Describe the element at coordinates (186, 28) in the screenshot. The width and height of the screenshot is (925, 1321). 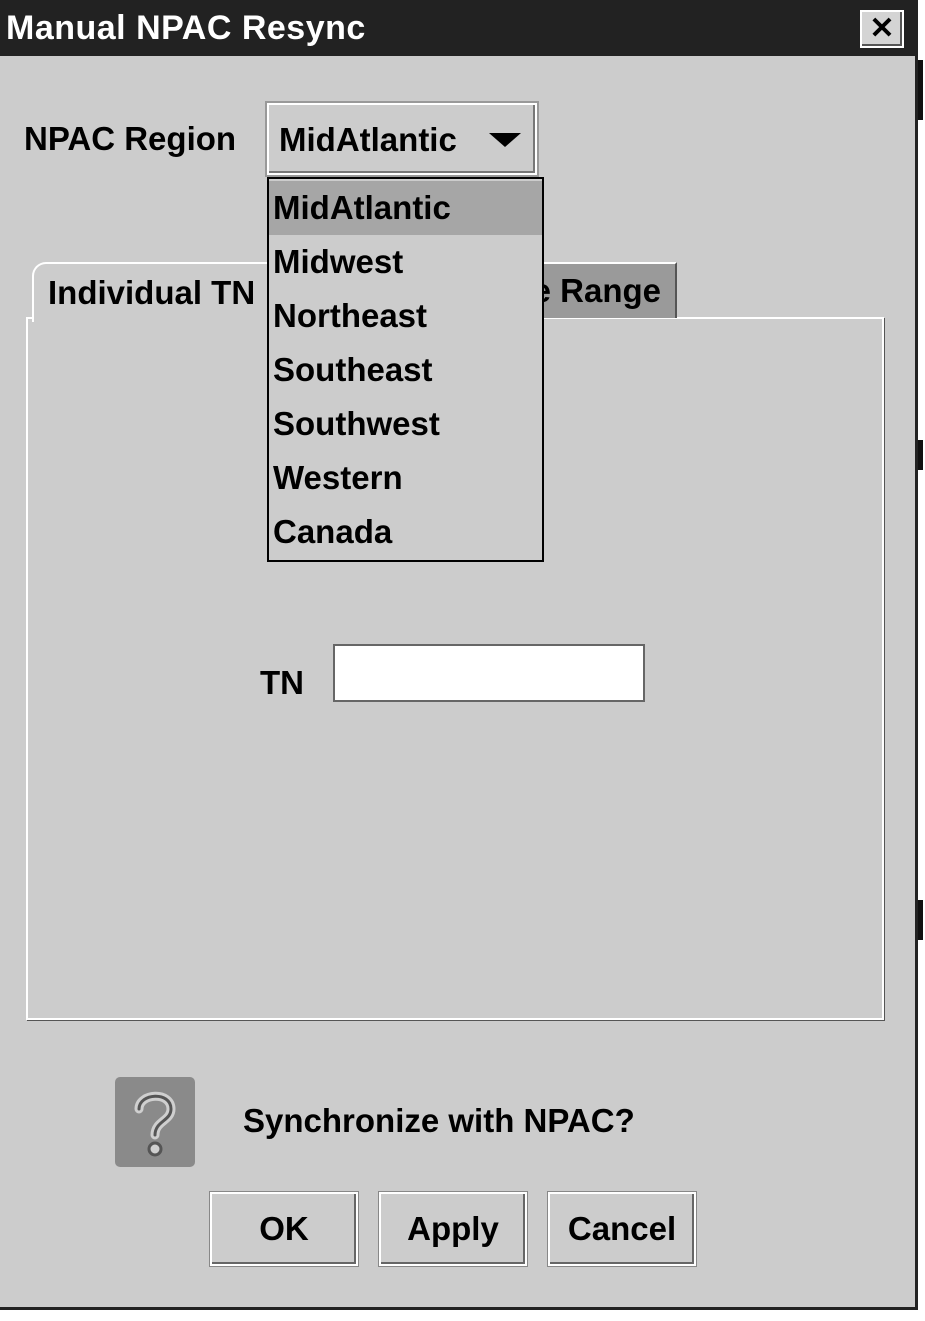
I see `window-title: Manual NPAC Resync` at that location.